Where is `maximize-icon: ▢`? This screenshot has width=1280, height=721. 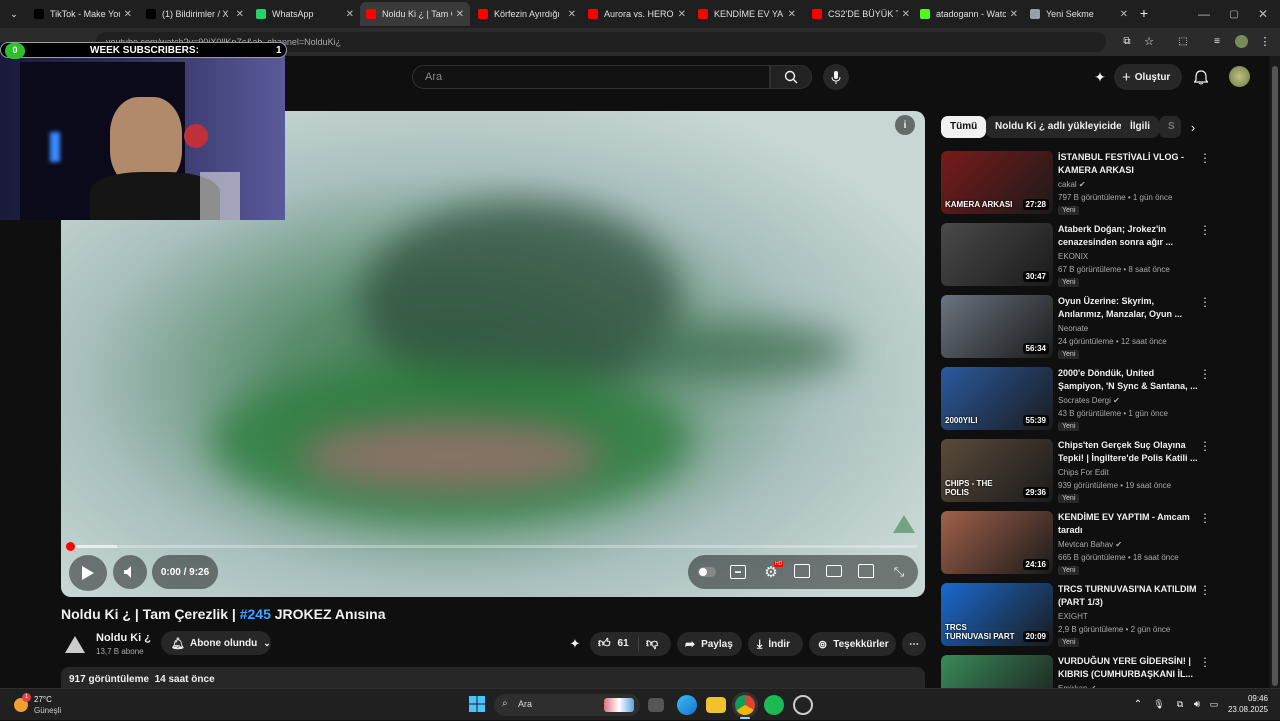
maximize-icon: ▢ is located at coordinates (1234, 14).